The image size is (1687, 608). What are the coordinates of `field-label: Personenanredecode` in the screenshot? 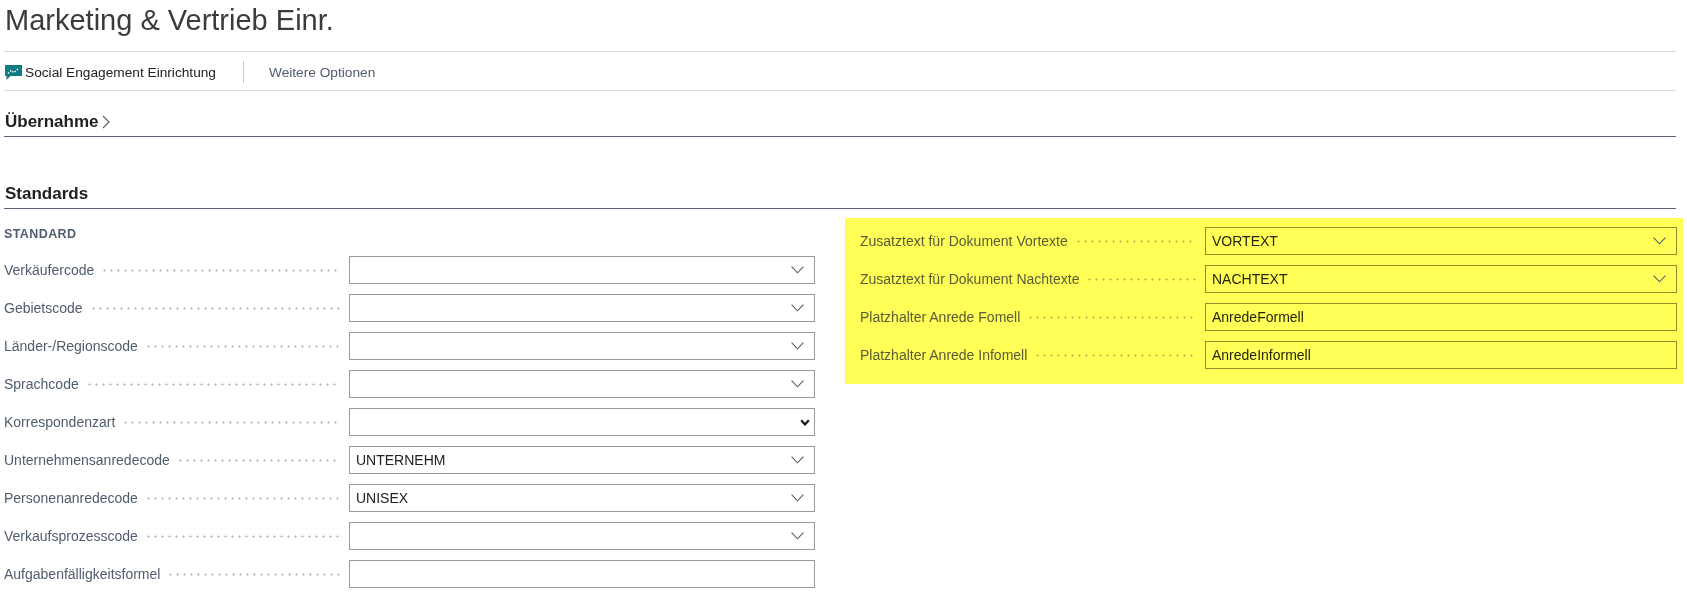 It's located at (71, 498).